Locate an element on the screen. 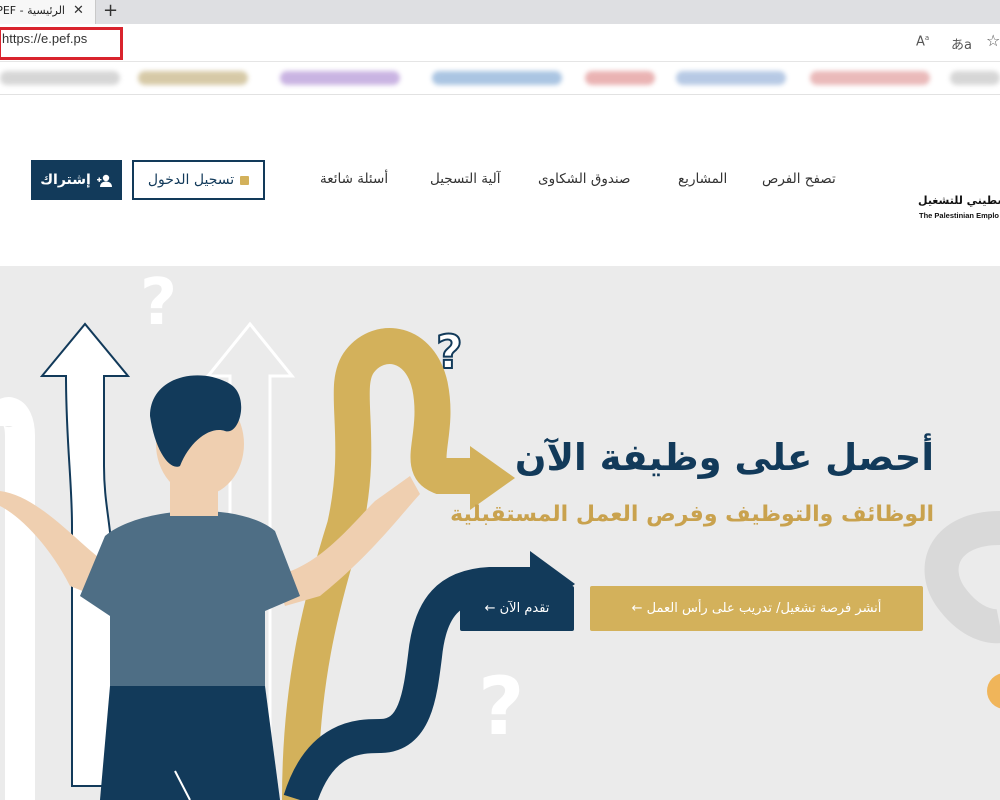  url-field: https://e.pef.ps is located at coordinates (44, 38).